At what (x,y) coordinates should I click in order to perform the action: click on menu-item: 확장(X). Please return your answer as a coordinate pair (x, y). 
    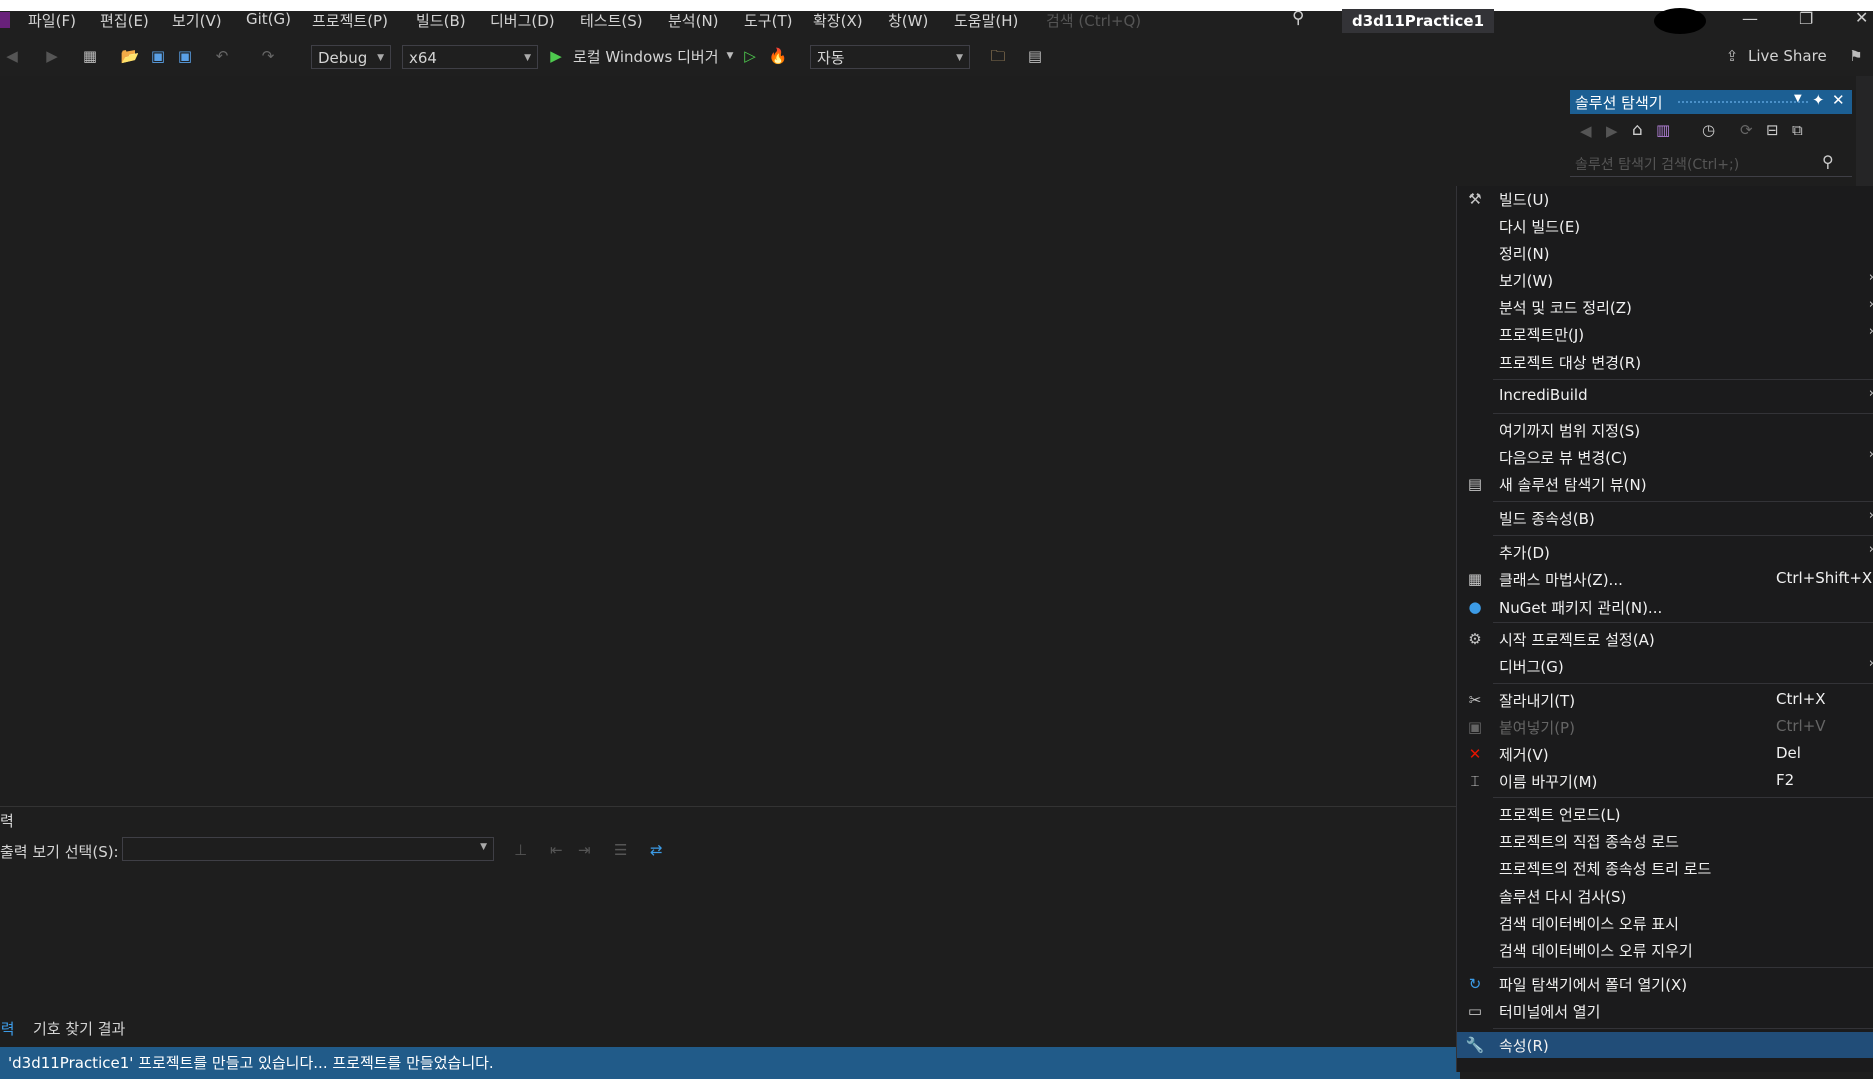
    Looking at the image, I should click on (838, 20).